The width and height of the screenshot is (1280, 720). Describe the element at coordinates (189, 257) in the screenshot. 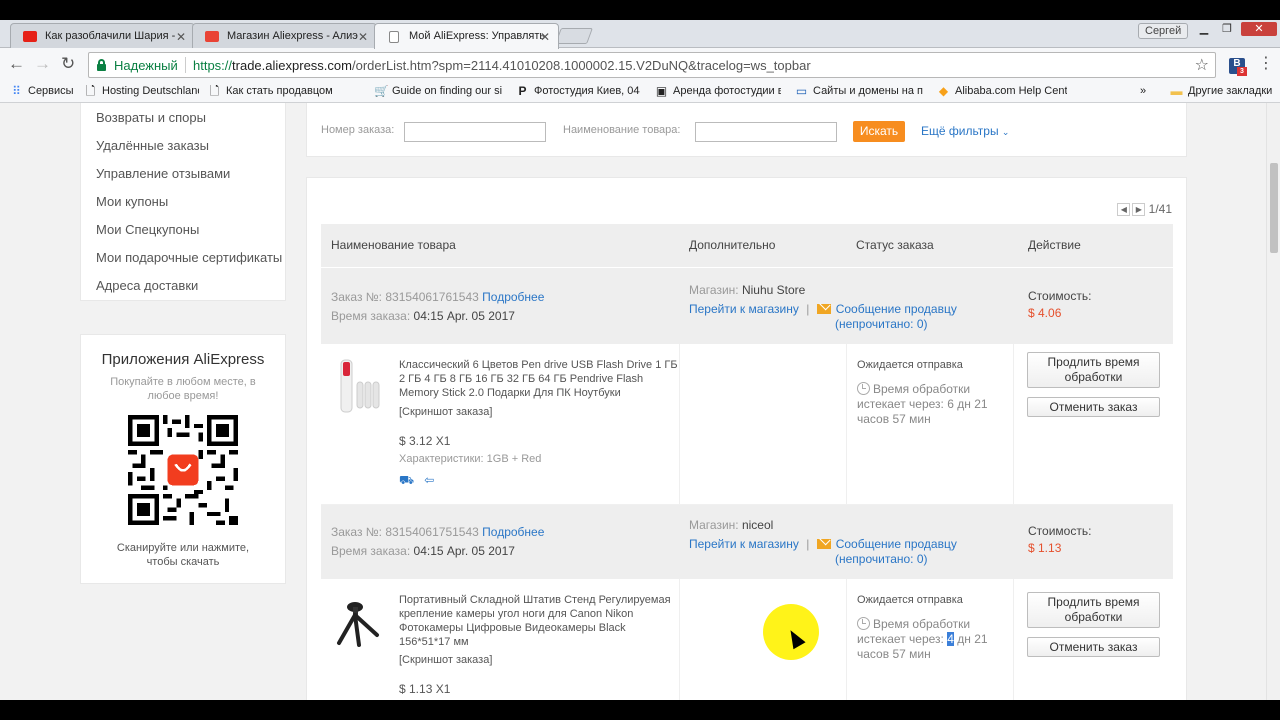

I see `sidebar-item-gift-cards: Мои подарочные сертификаты` at that location.